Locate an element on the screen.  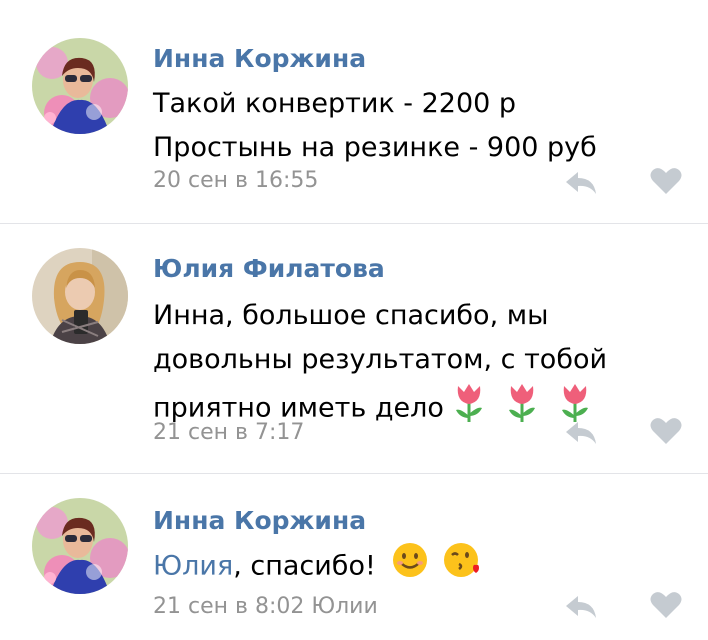
comment-text-segment: приятно иметь дело is located at coordinates (298, 408).